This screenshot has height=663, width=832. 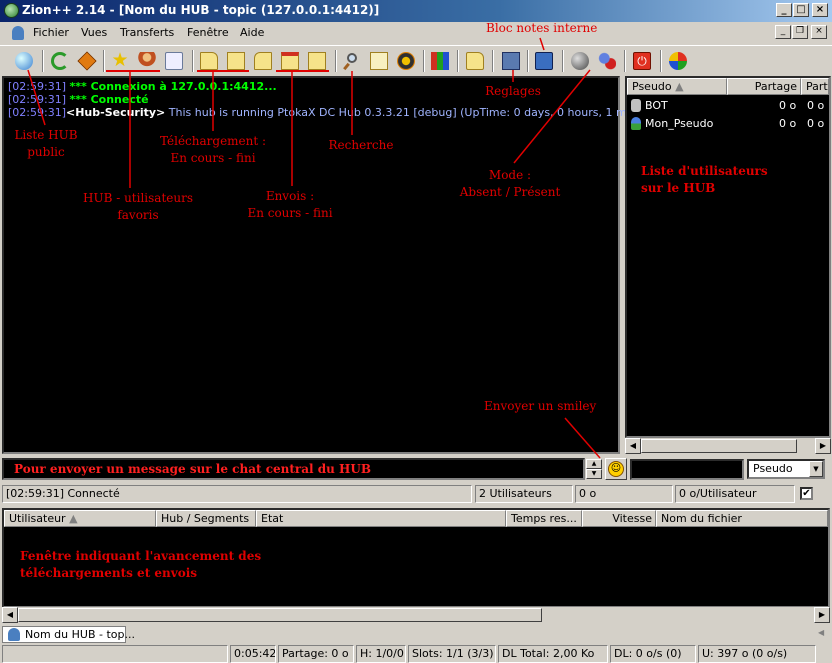 I want to click on notepad-icon, so click(x=544, y=61).